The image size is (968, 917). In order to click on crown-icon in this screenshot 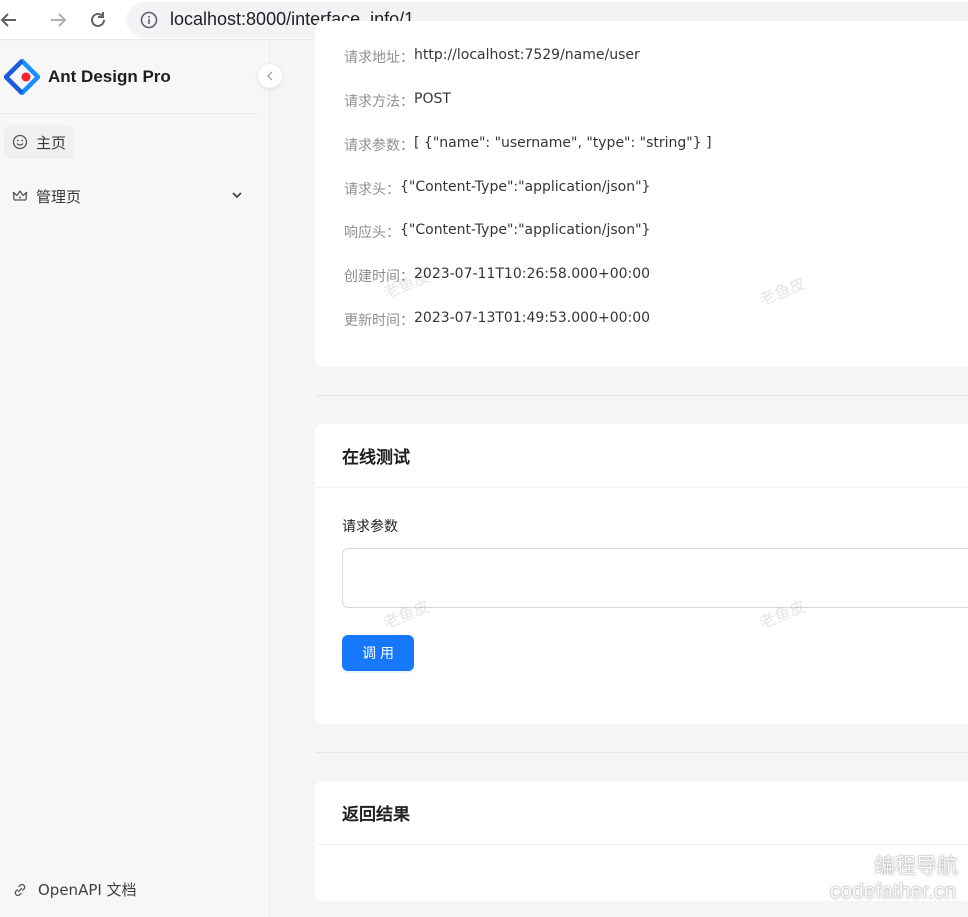, I will do `click(20, 195)`.